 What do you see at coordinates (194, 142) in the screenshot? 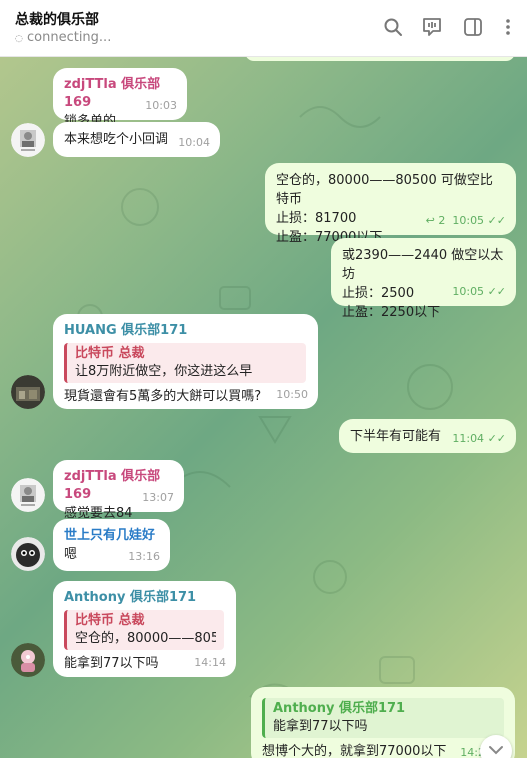
I see `message-time: 10:04` at bounding box center [194, 142].